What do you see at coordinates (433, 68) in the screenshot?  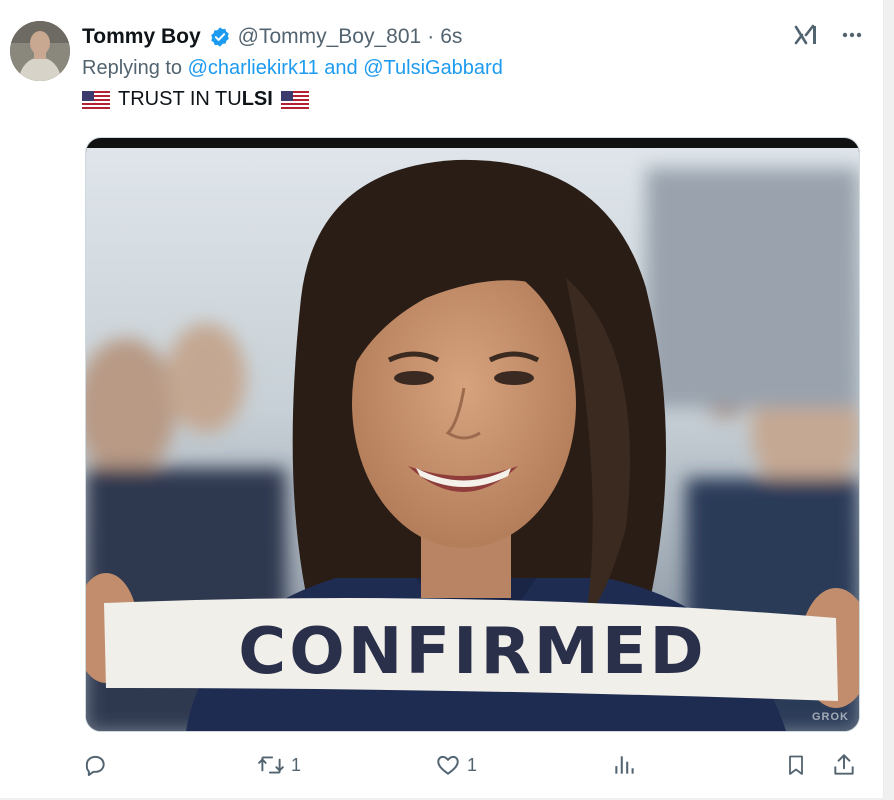 I see `mention-tulsigabbard: @TulsiGabbard` at bounding box center [433, 68].